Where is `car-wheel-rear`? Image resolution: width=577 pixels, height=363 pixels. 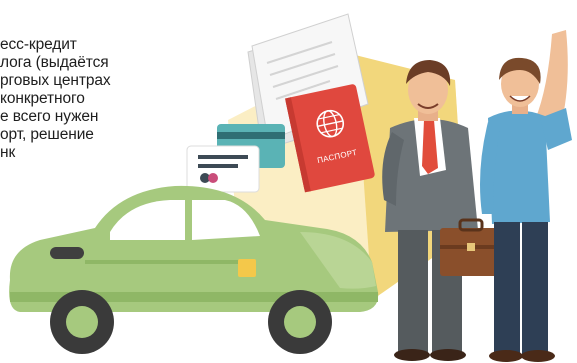 car-wheel-rear is located at coordinates (300, 322).